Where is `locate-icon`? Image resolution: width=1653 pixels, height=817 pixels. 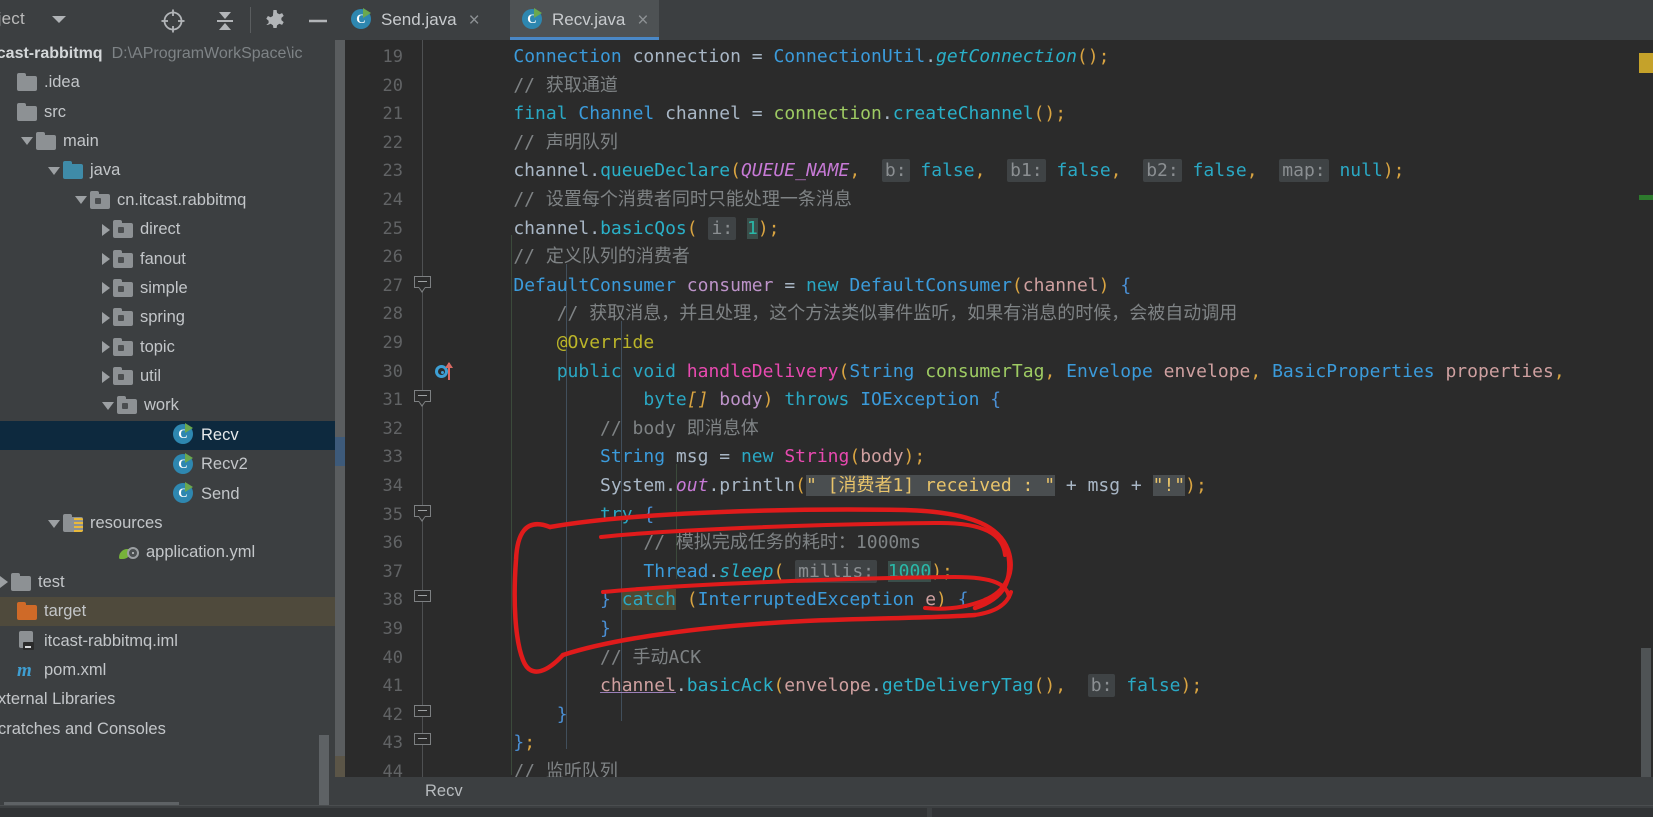
locate-icon is located at coordinates (173, 21).